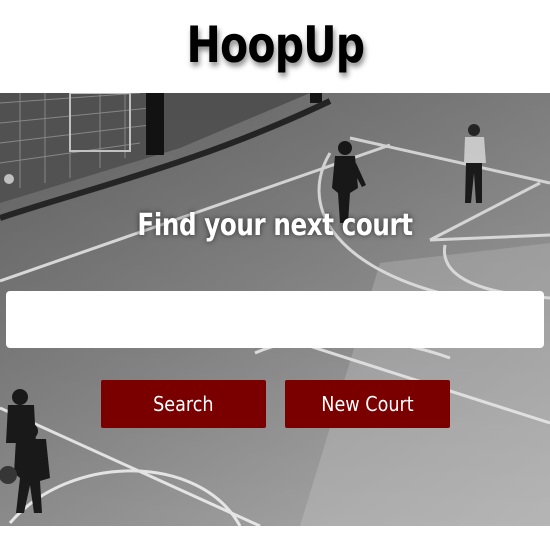 The height and width of the screenshot is (550, 550). I want to click on search-button-label: Search, so click(183, 404).